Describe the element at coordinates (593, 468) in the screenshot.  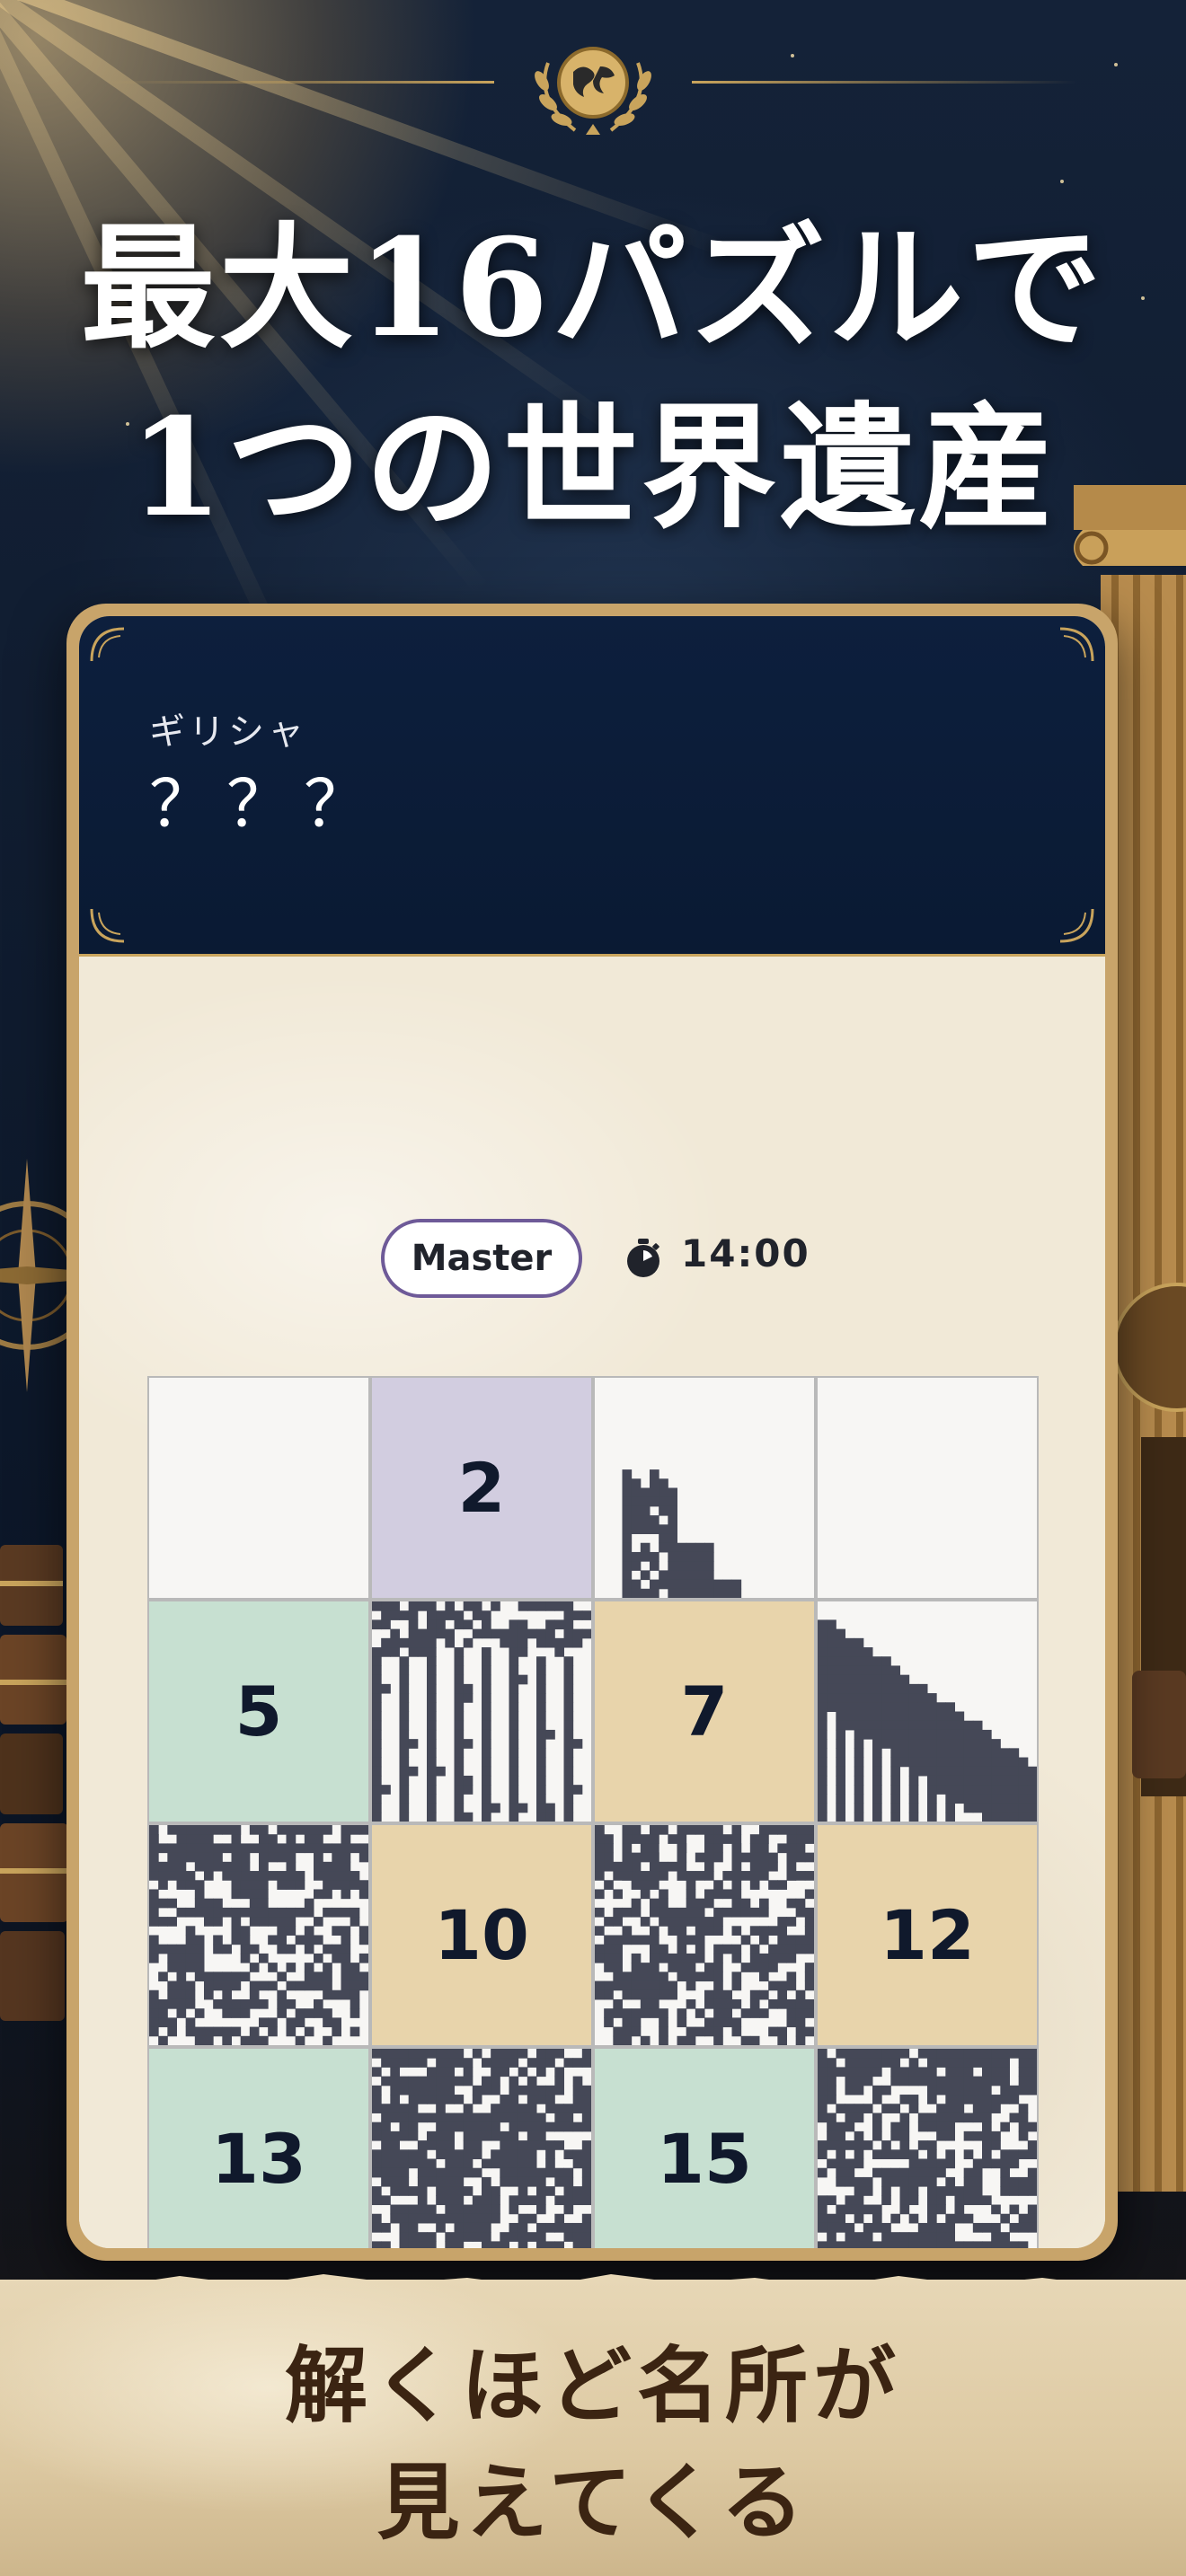
I see `headline-line-2: 1つの世界遺産` at that location.